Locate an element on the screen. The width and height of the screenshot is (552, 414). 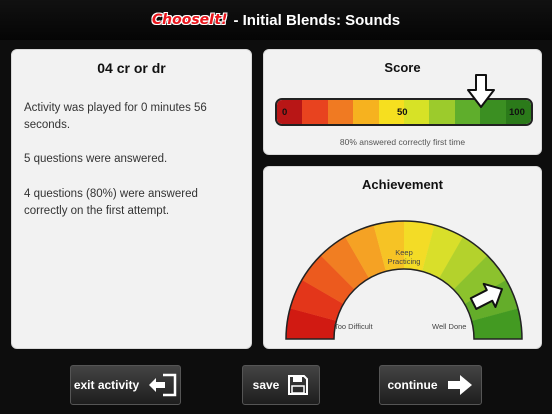
gauge-middle-label: Keep Practicing is located at coordinates (404, 257).